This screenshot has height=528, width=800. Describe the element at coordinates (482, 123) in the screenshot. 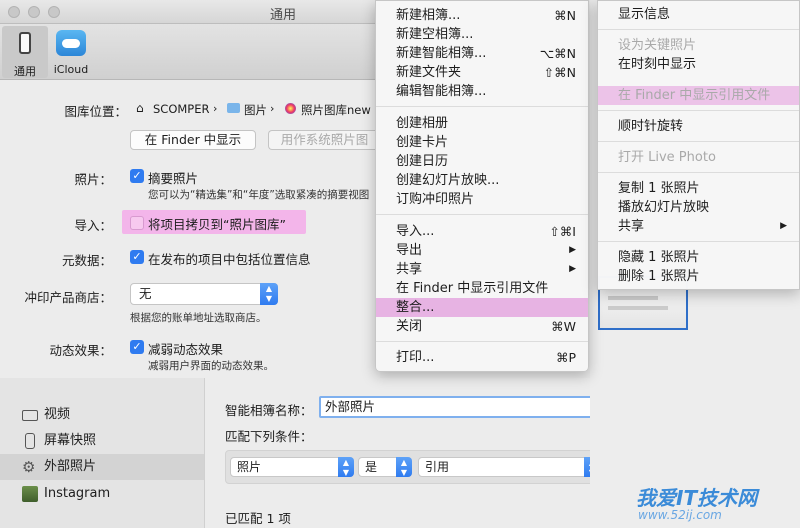

I see `menu-item-create-book: 创建相册` at that location.